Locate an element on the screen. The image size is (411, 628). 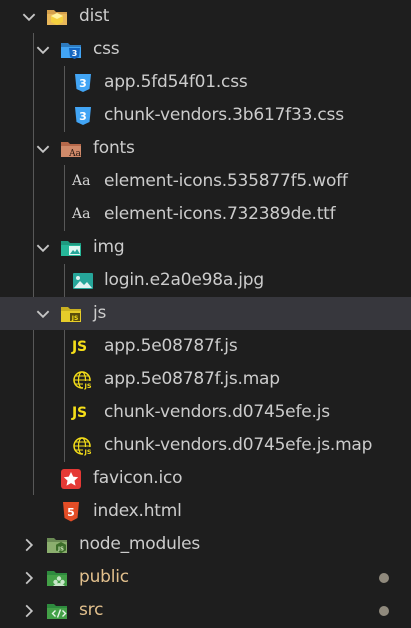
tree-item-file: 5 index.html is located at coordinates (205, 511).